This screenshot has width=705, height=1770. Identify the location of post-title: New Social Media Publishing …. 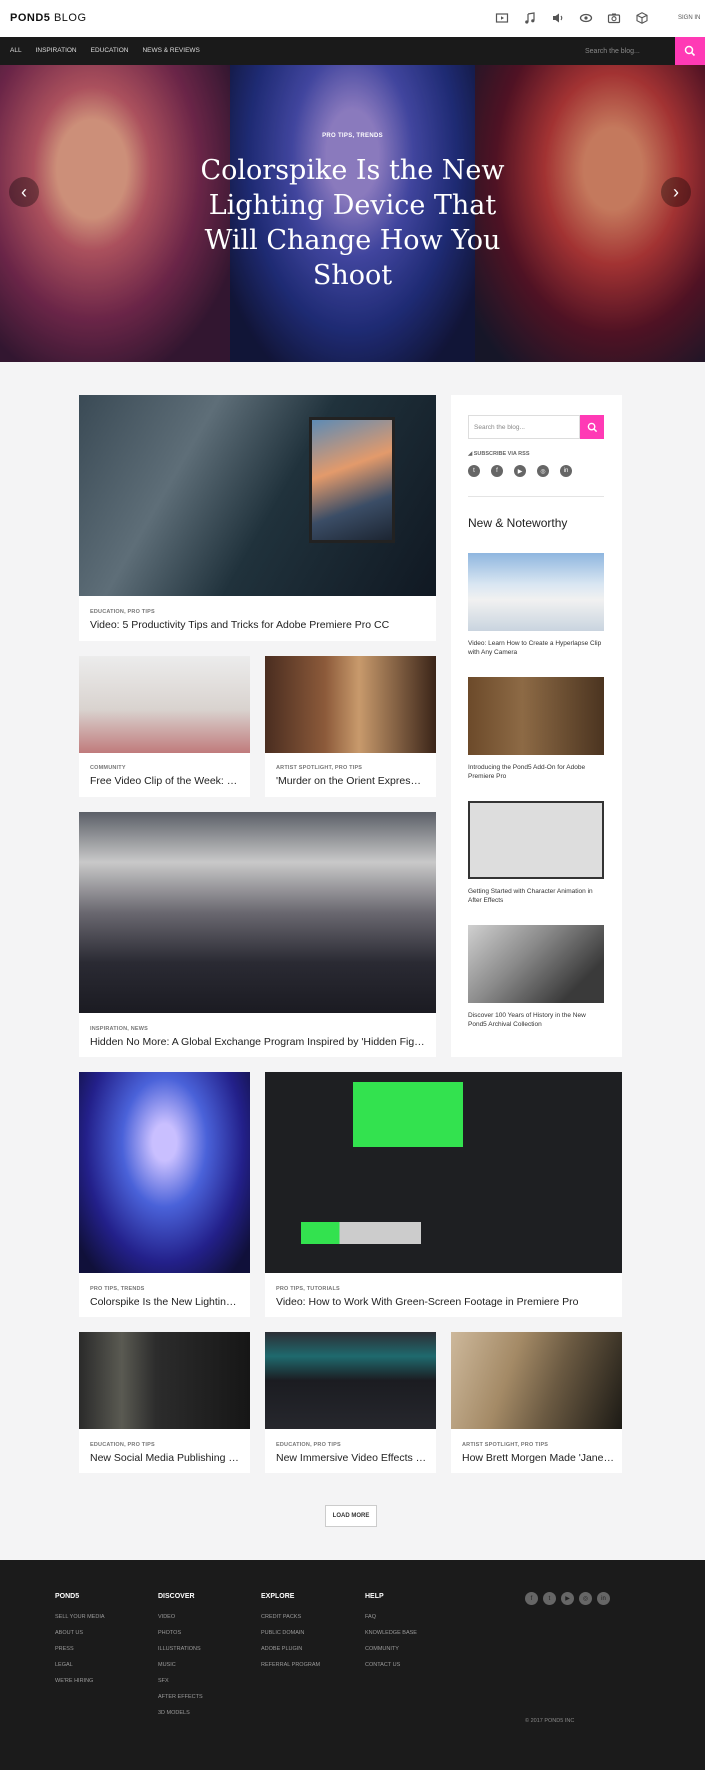
(166, 1458).